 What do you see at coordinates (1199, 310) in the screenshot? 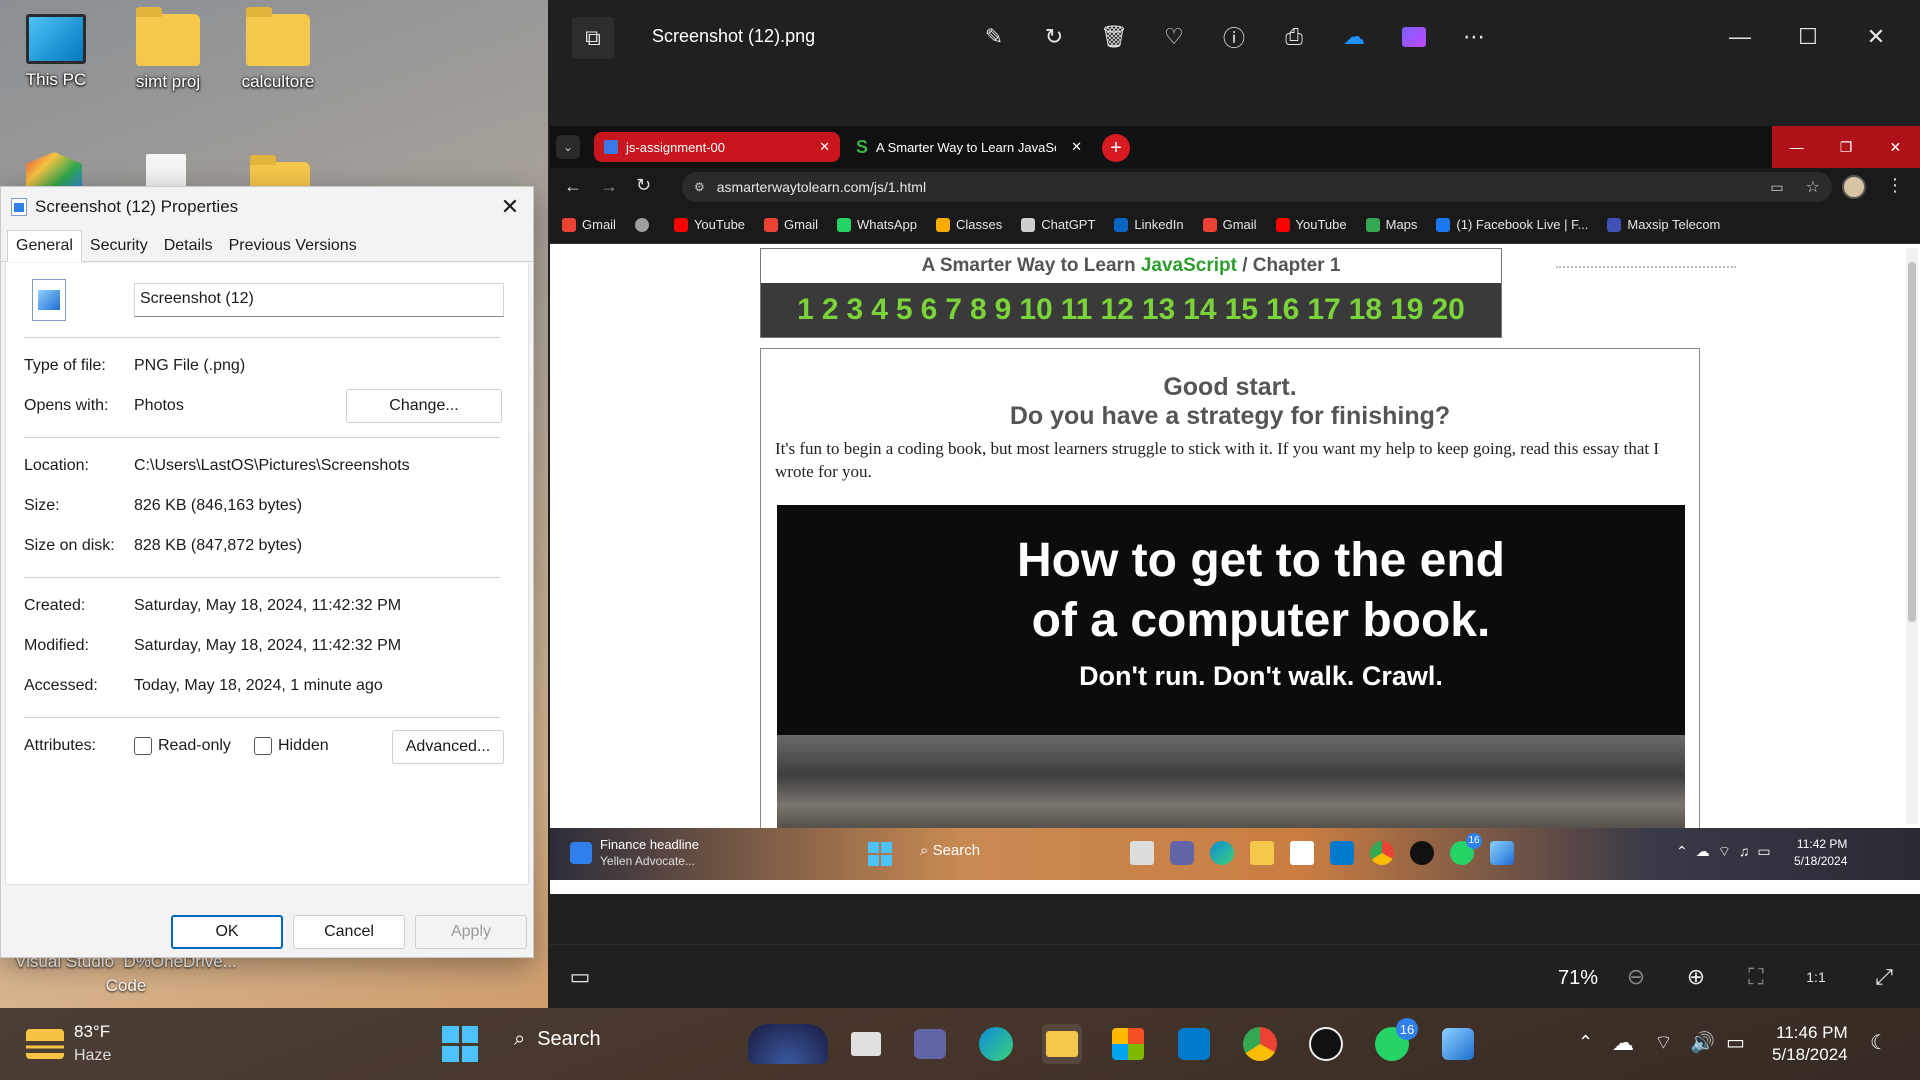
I see `chapter-link: 14` at bounding box center [1199, 310].